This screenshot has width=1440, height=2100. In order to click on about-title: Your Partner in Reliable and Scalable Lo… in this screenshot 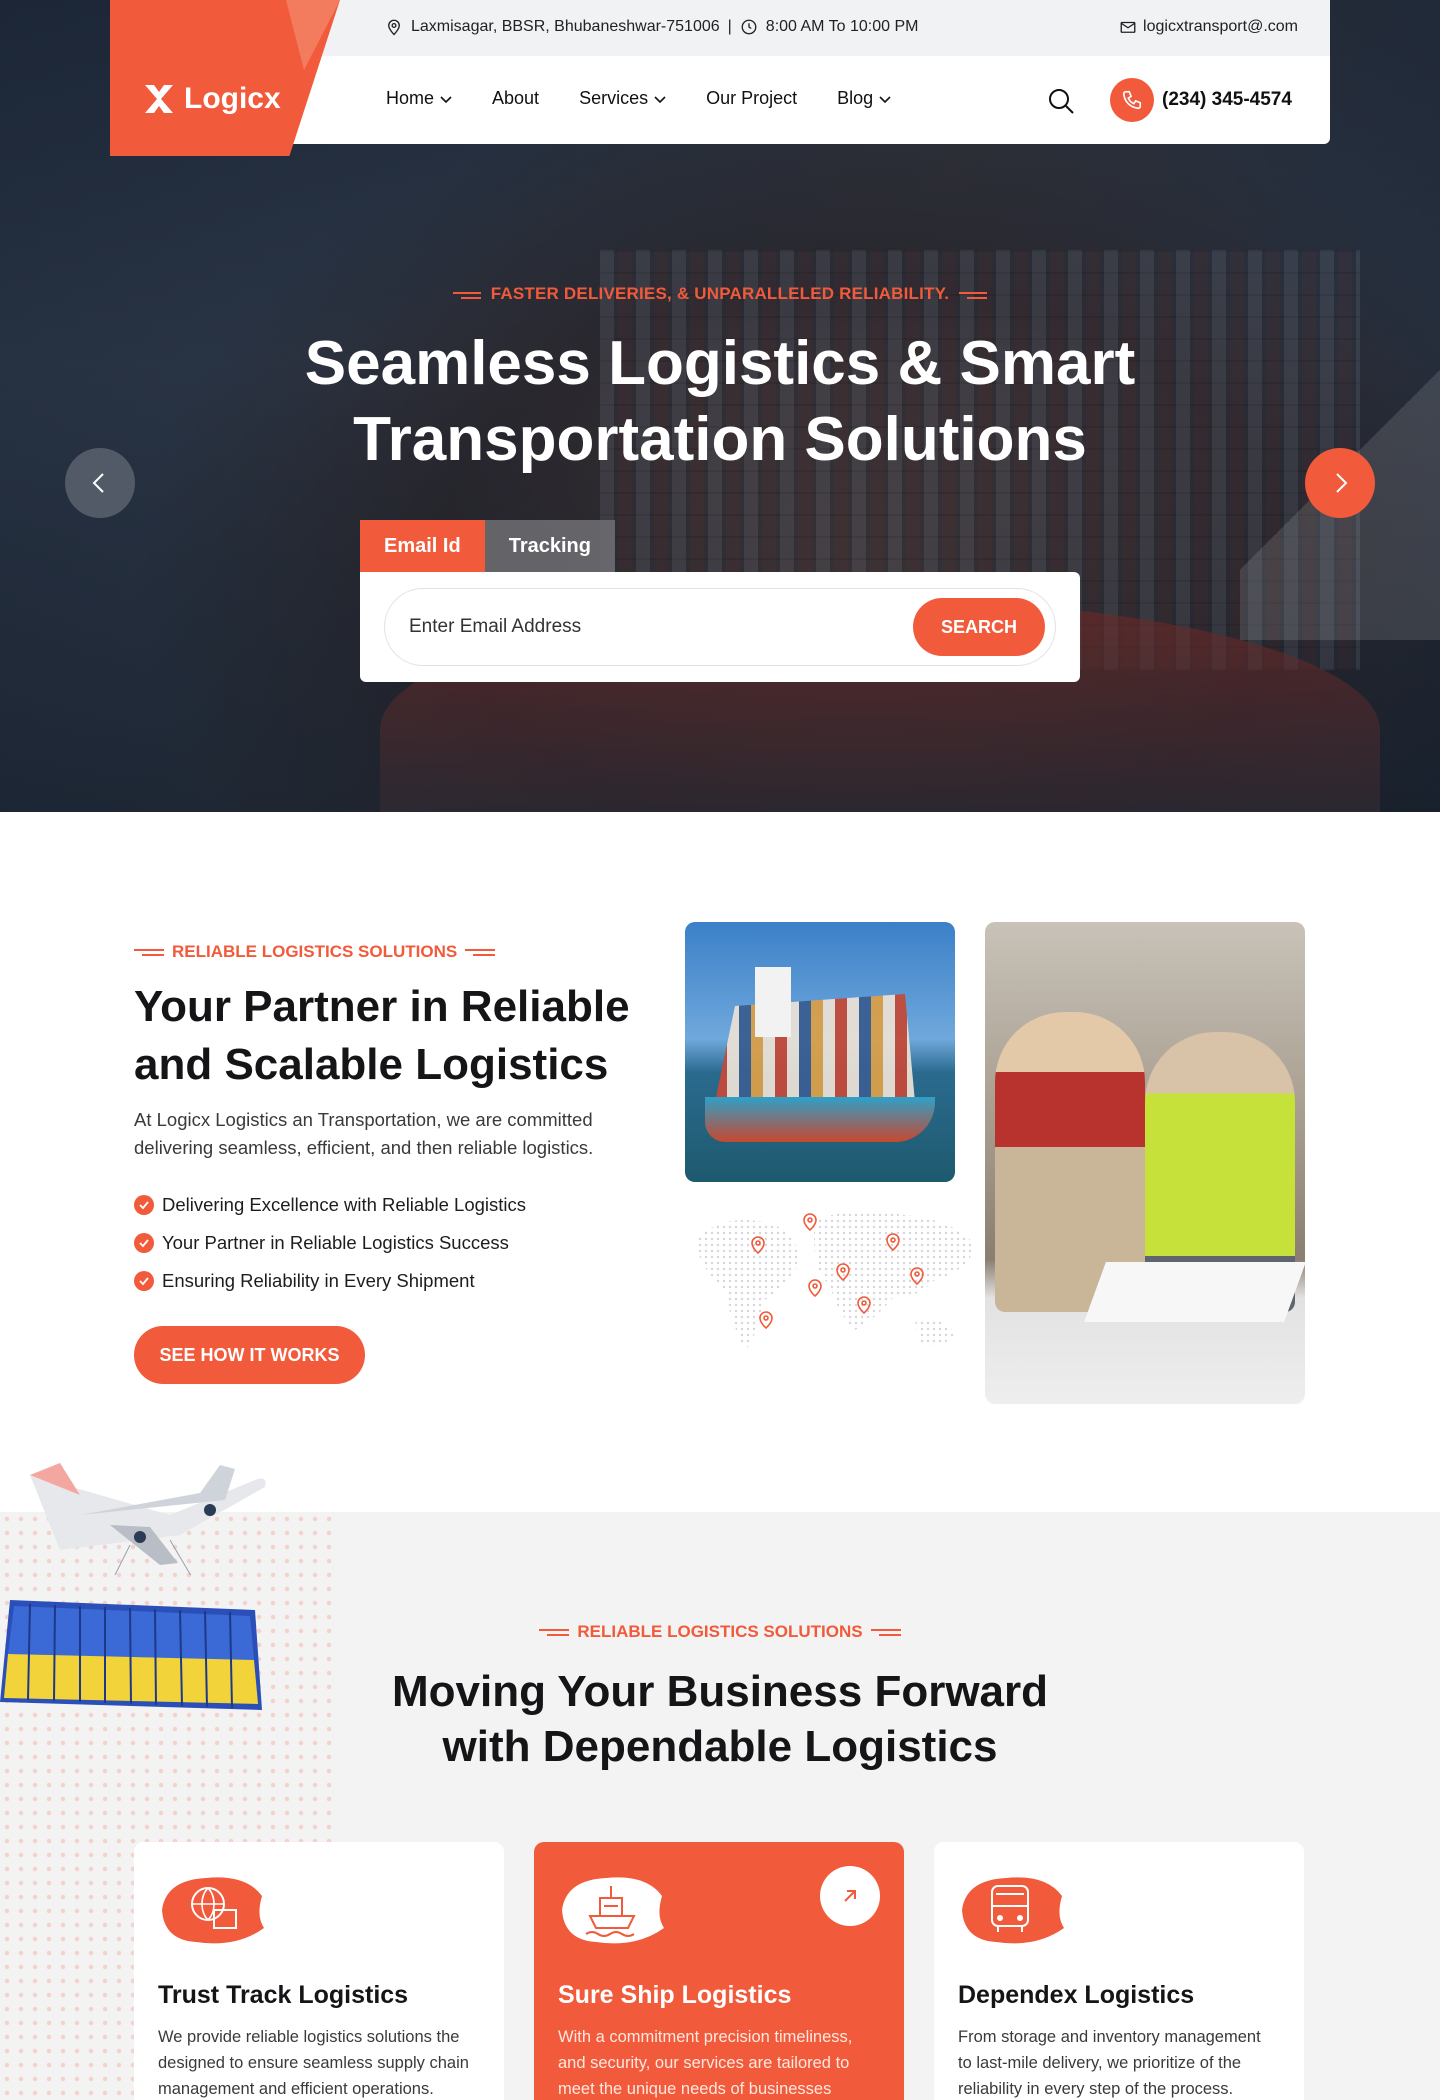, I will do `click(394, 1036)`.